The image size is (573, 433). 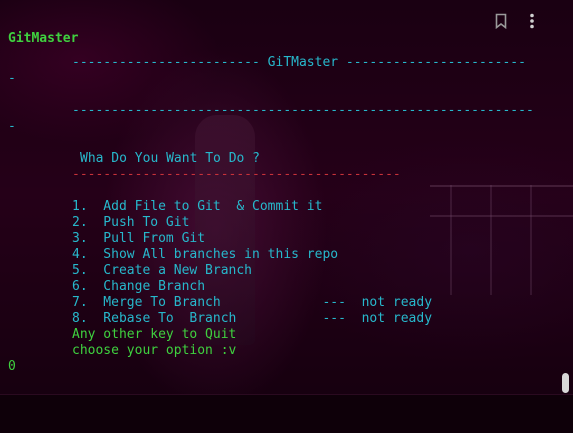 What do you see at coordinates (205, 254) in the screenshot?
I see `menu-item: 4. Show All branches in this repo` at bounding box center [205, 254].